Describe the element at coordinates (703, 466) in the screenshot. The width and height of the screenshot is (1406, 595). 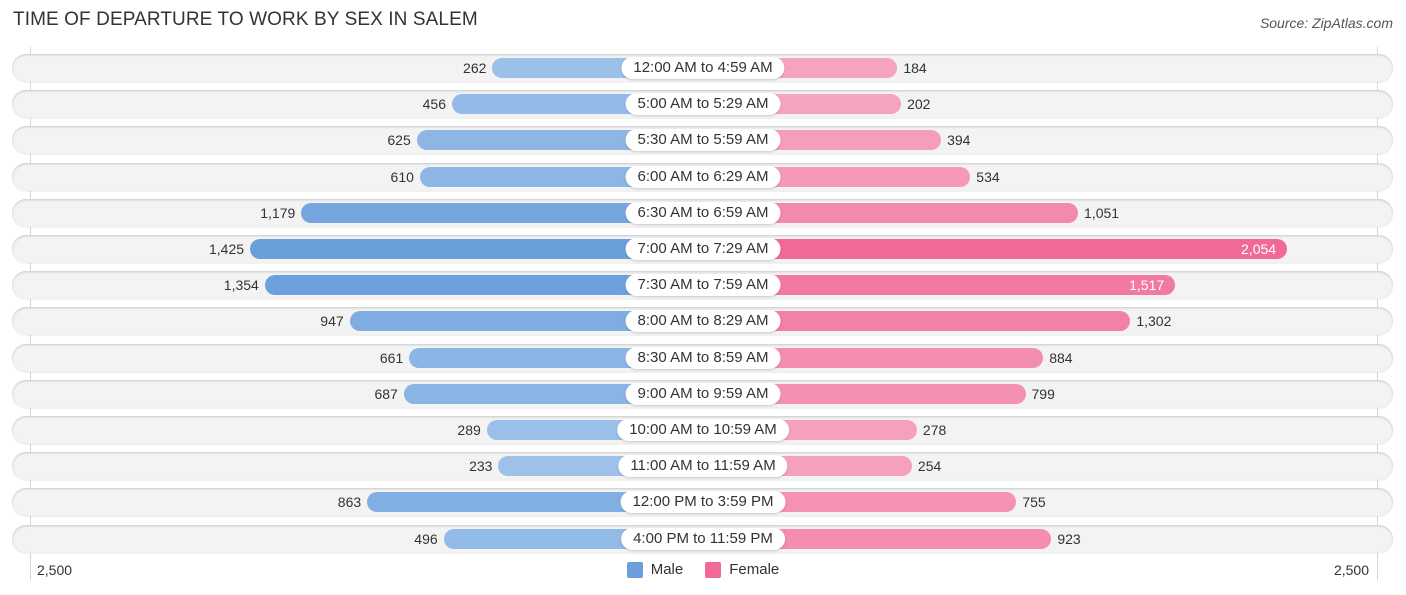
I see `category-label: 11:00 AM to 11:59 AM` at that location.